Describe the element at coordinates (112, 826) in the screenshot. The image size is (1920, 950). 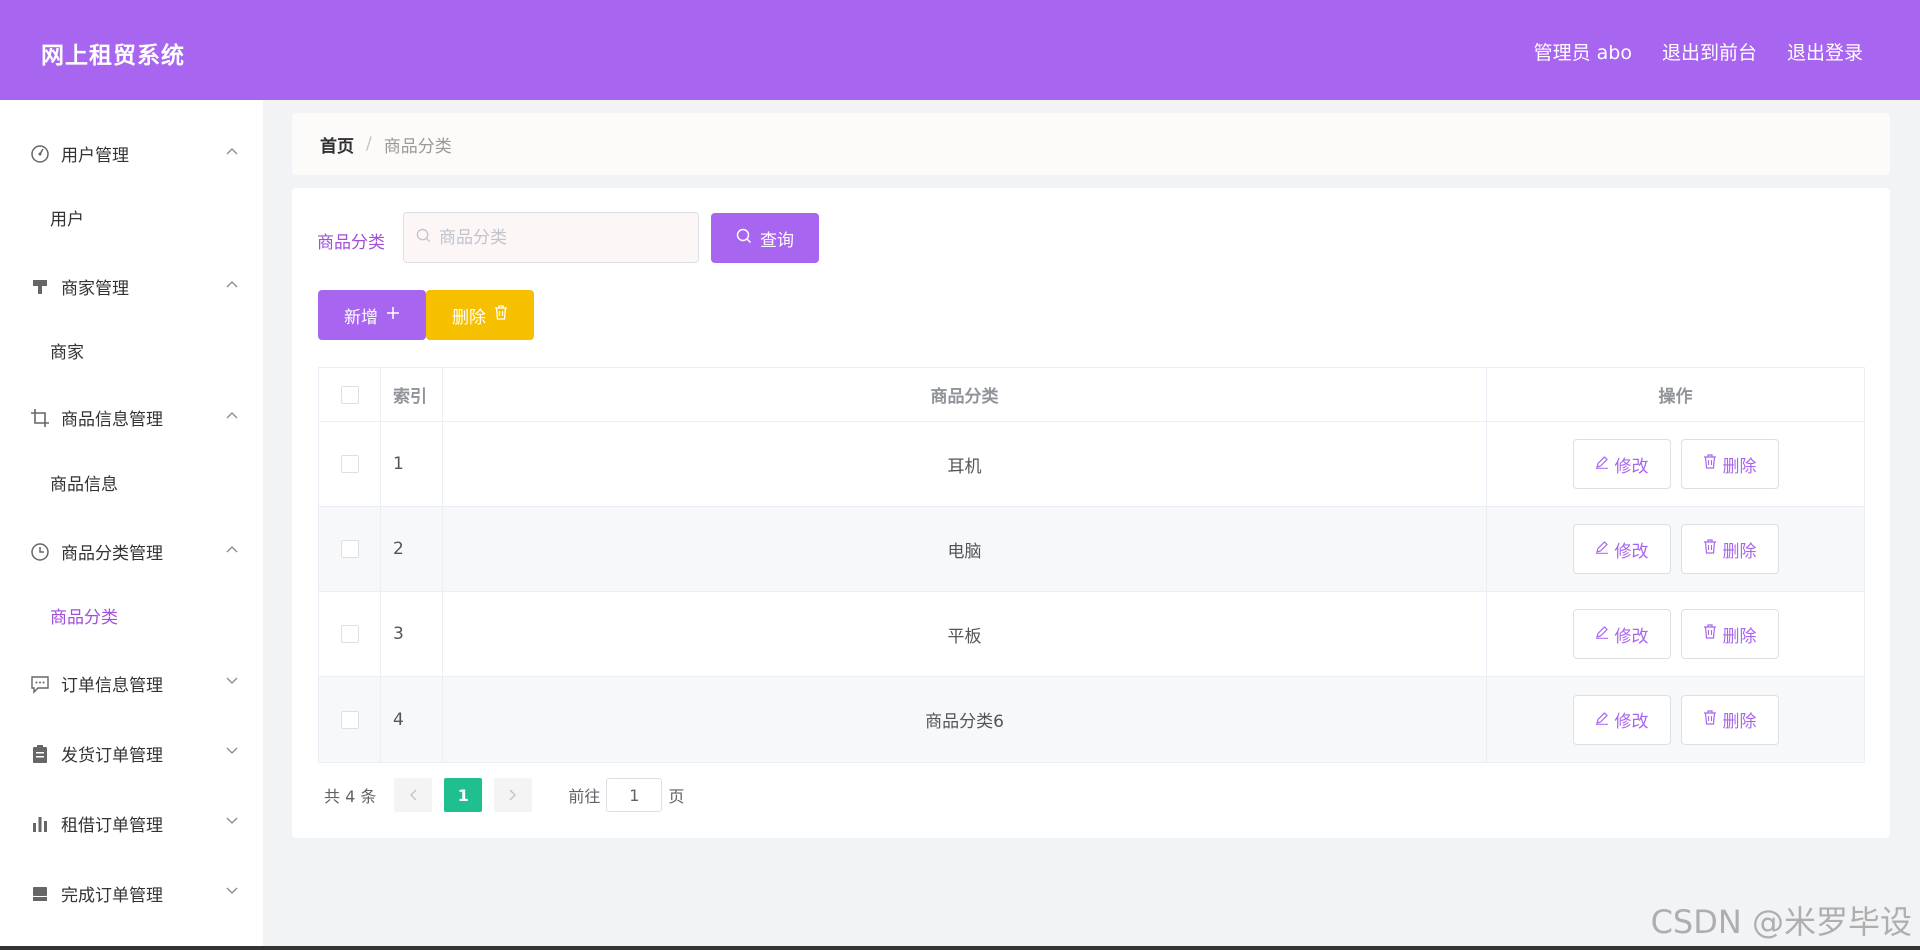
I see `sidebar-group-label: 租借订单管理` at that location.